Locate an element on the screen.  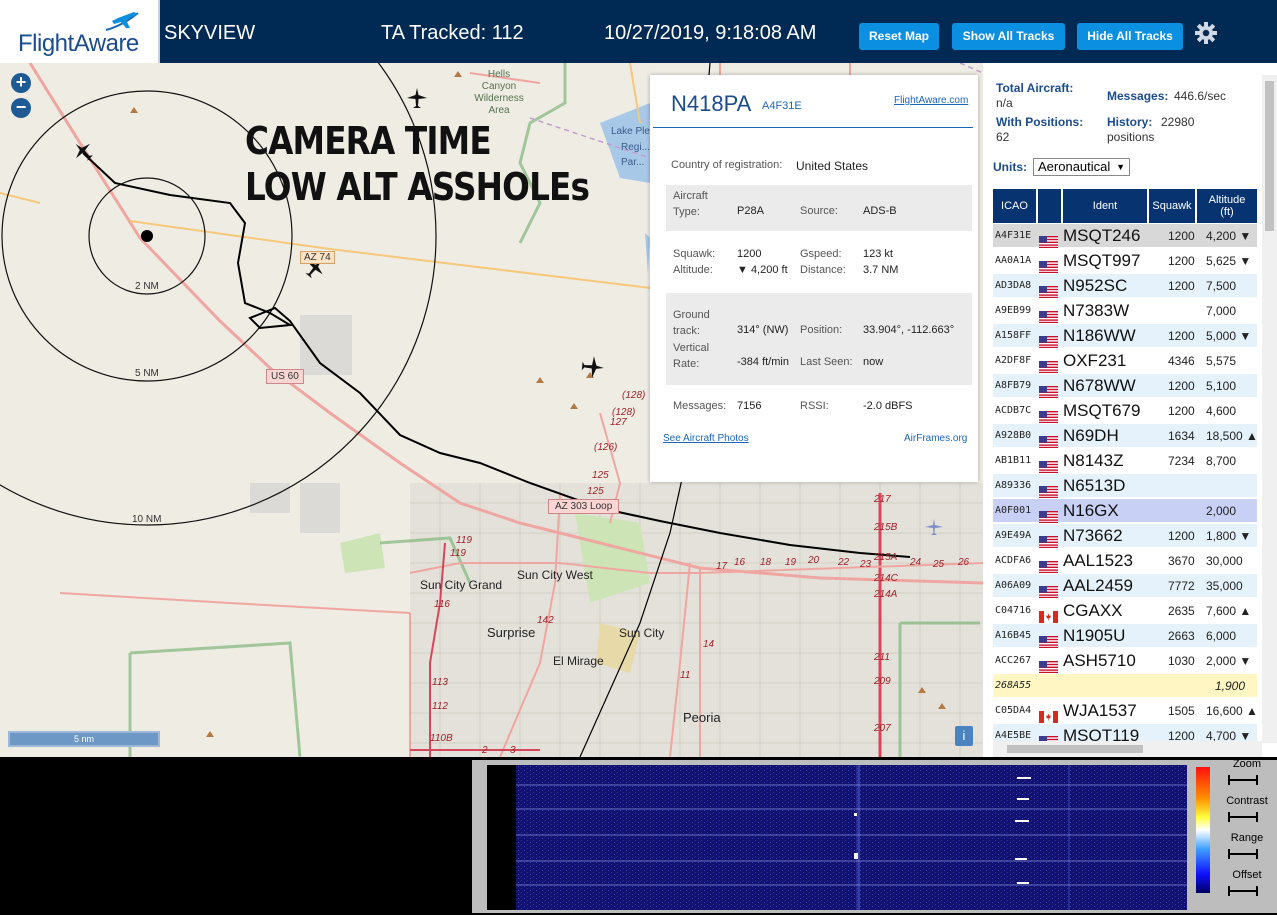
tracked-count: TA Tracked: 112 is located at coordinates (452, 33).